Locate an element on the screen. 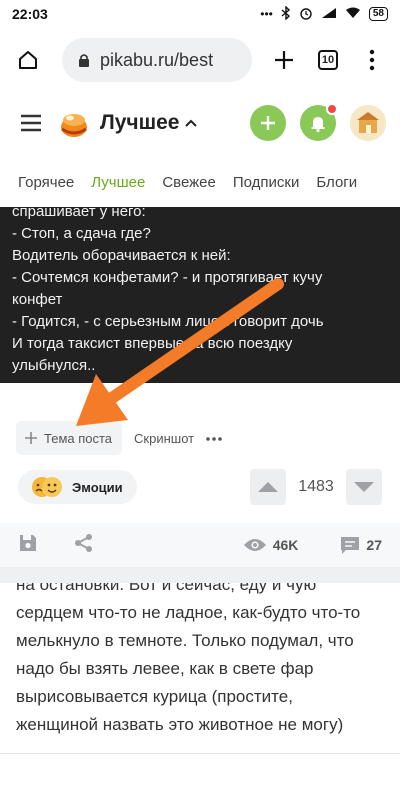 The image size is (400, 800). status-bar: 22:03 ••• 58 is located at coordinates (200, 14).